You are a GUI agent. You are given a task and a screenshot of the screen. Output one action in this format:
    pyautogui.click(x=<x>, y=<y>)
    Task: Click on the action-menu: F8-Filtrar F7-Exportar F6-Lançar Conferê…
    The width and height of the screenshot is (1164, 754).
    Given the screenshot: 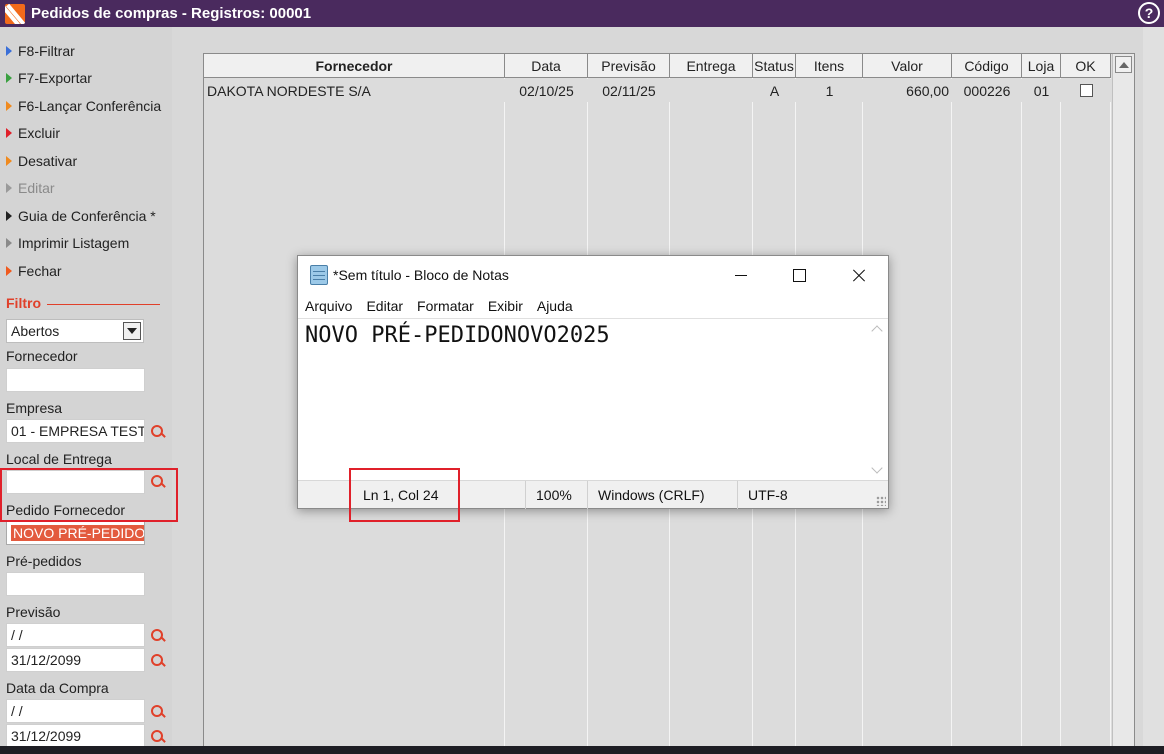 What is the action you would take?
    pyautogui.click(x=86, y=156)
    